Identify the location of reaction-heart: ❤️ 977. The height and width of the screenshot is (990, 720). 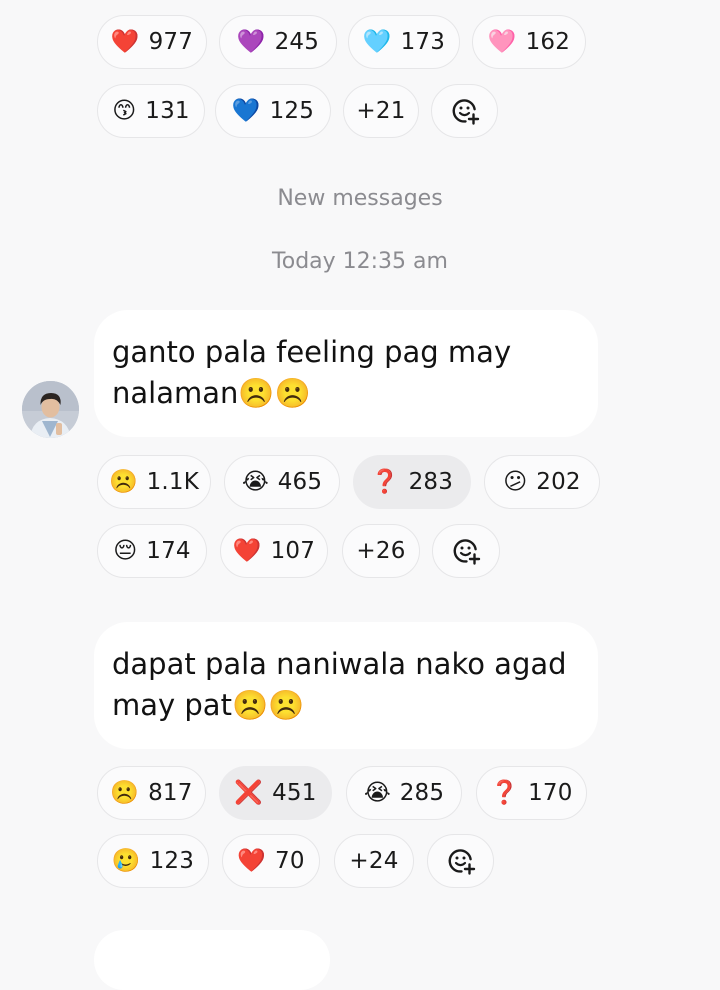
(152, 42).